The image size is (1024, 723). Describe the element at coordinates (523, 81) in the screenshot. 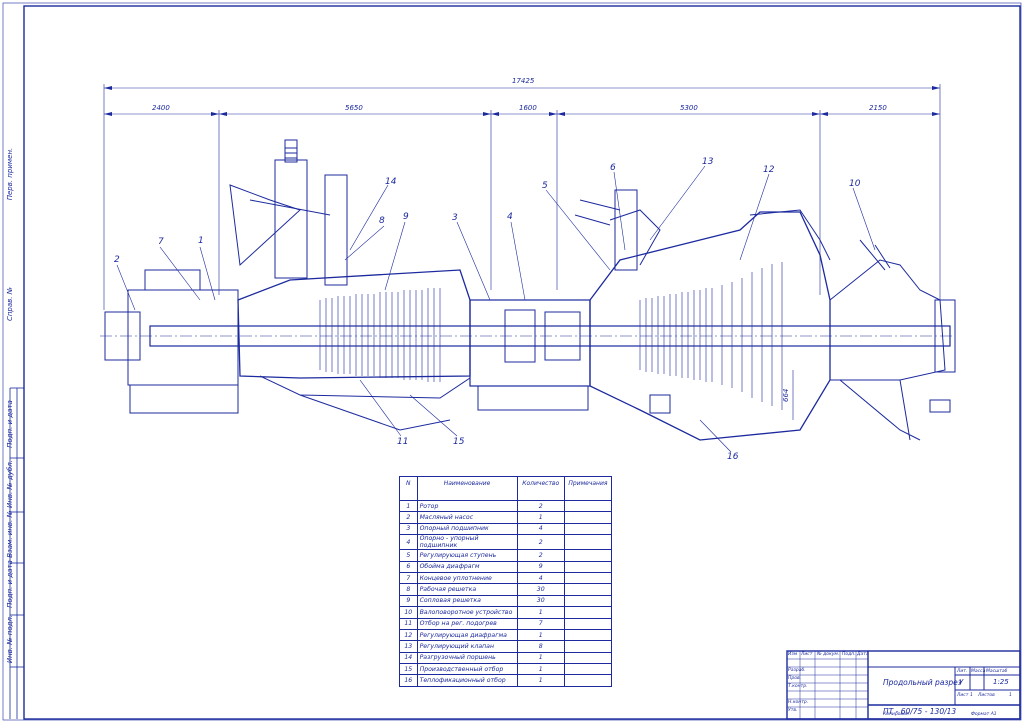

I see `dim-total: 17425` at that location.